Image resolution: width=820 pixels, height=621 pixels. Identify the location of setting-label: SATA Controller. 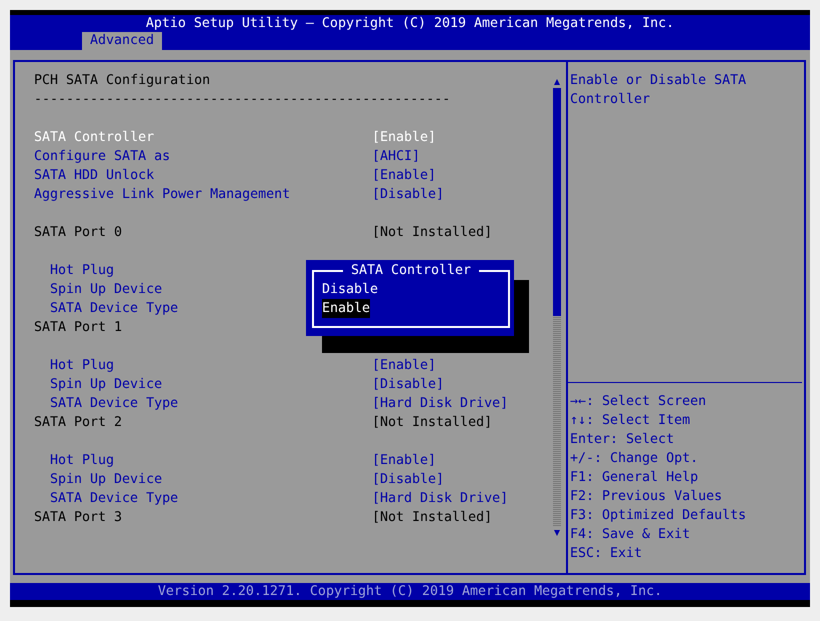
(94, 137).